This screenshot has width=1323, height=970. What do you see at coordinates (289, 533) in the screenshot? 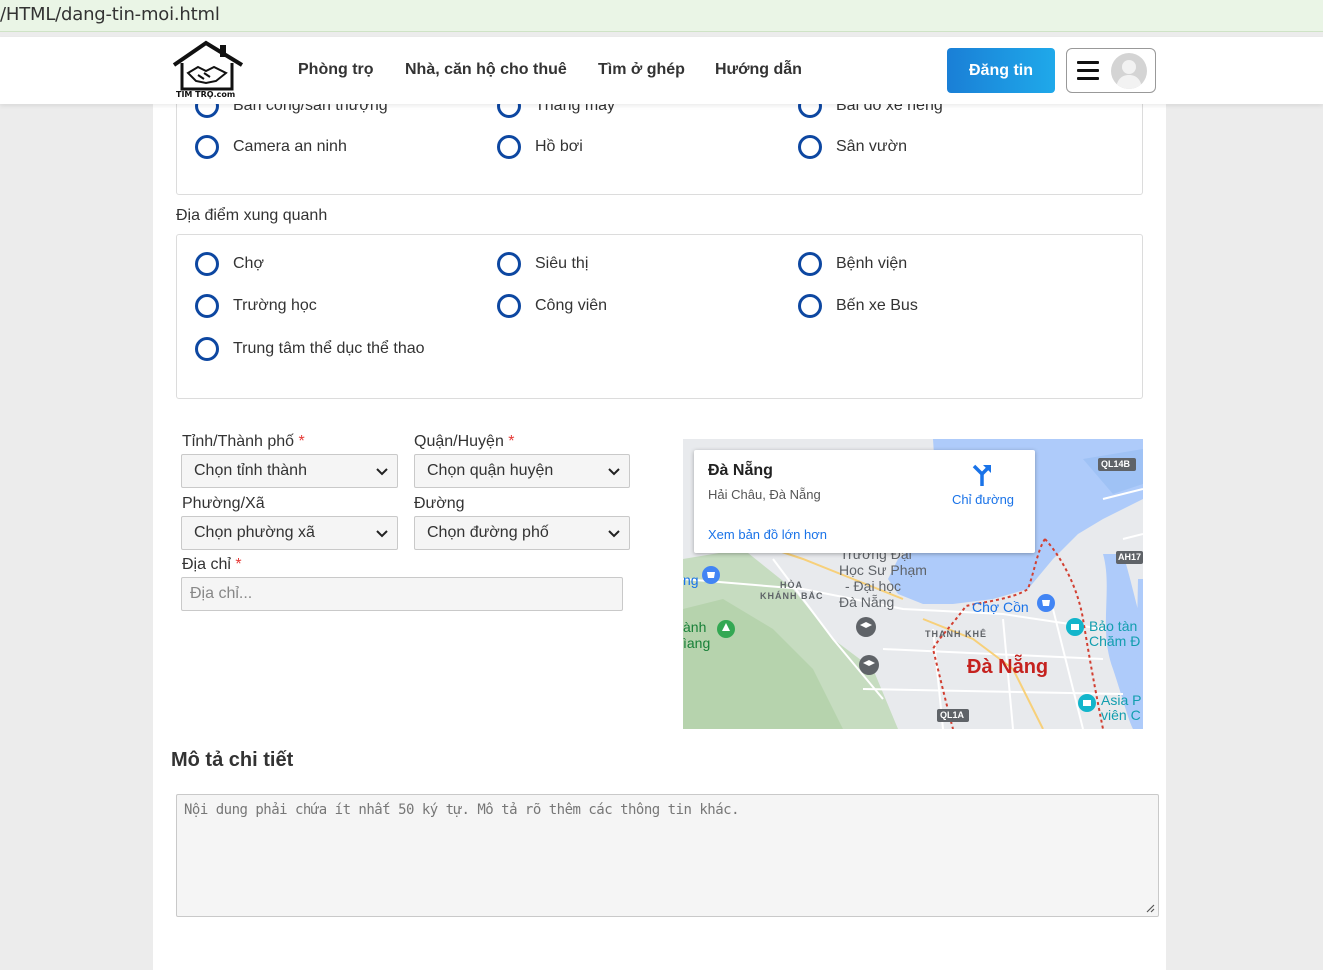
I see `ward-select: Chọn phường xã` at bounding box center [289, 533].